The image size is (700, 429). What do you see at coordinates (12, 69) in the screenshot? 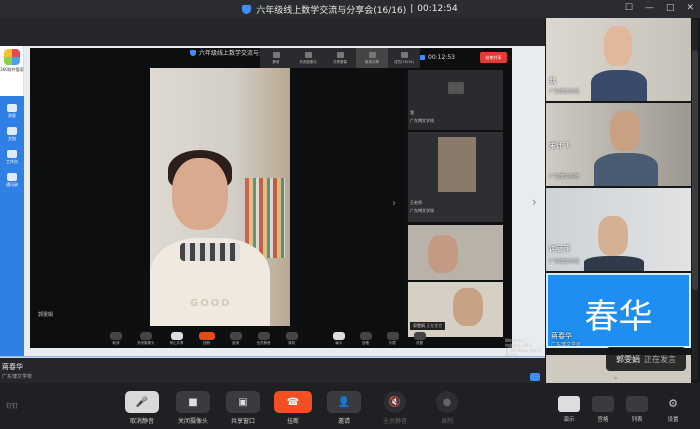
I see `app-logo-label: 360软件管家` at bounding box center [12, 69].